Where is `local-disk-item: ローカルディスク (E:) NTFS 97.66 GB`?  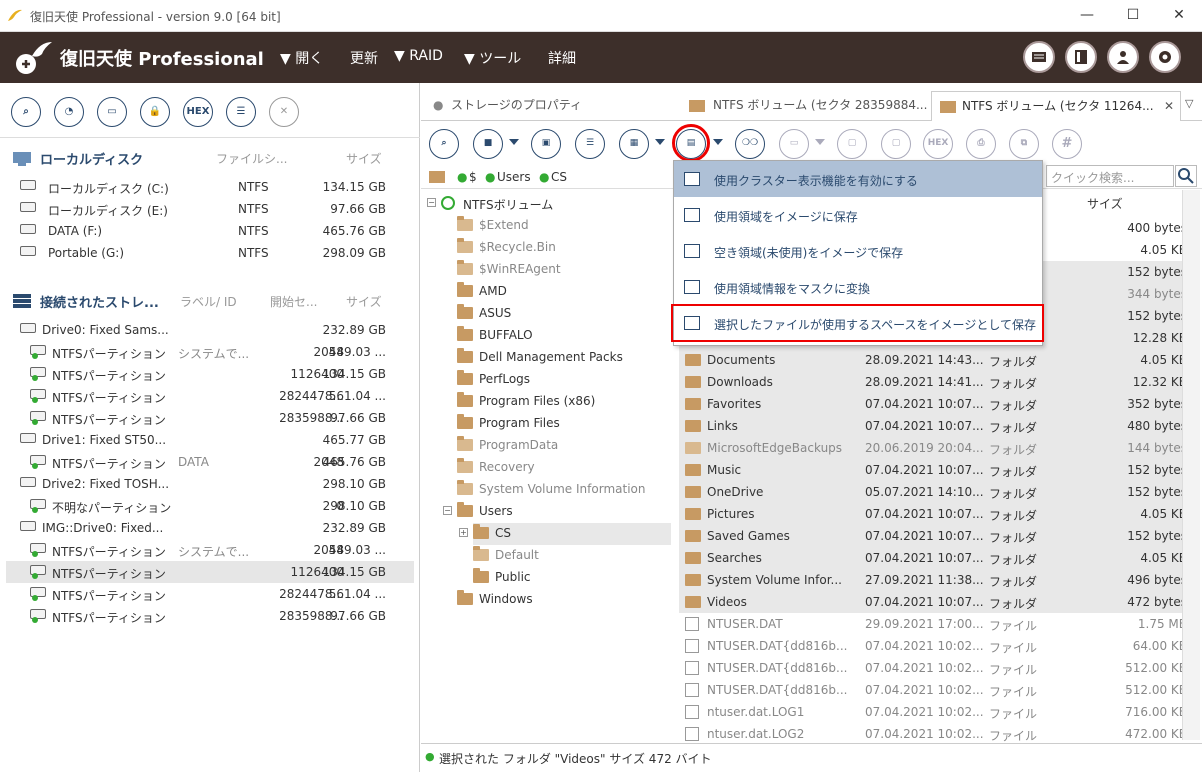 local-disk-item: ローカルディスク (E:) NTFS 97.66 GB is located at coordinates (210, 209).